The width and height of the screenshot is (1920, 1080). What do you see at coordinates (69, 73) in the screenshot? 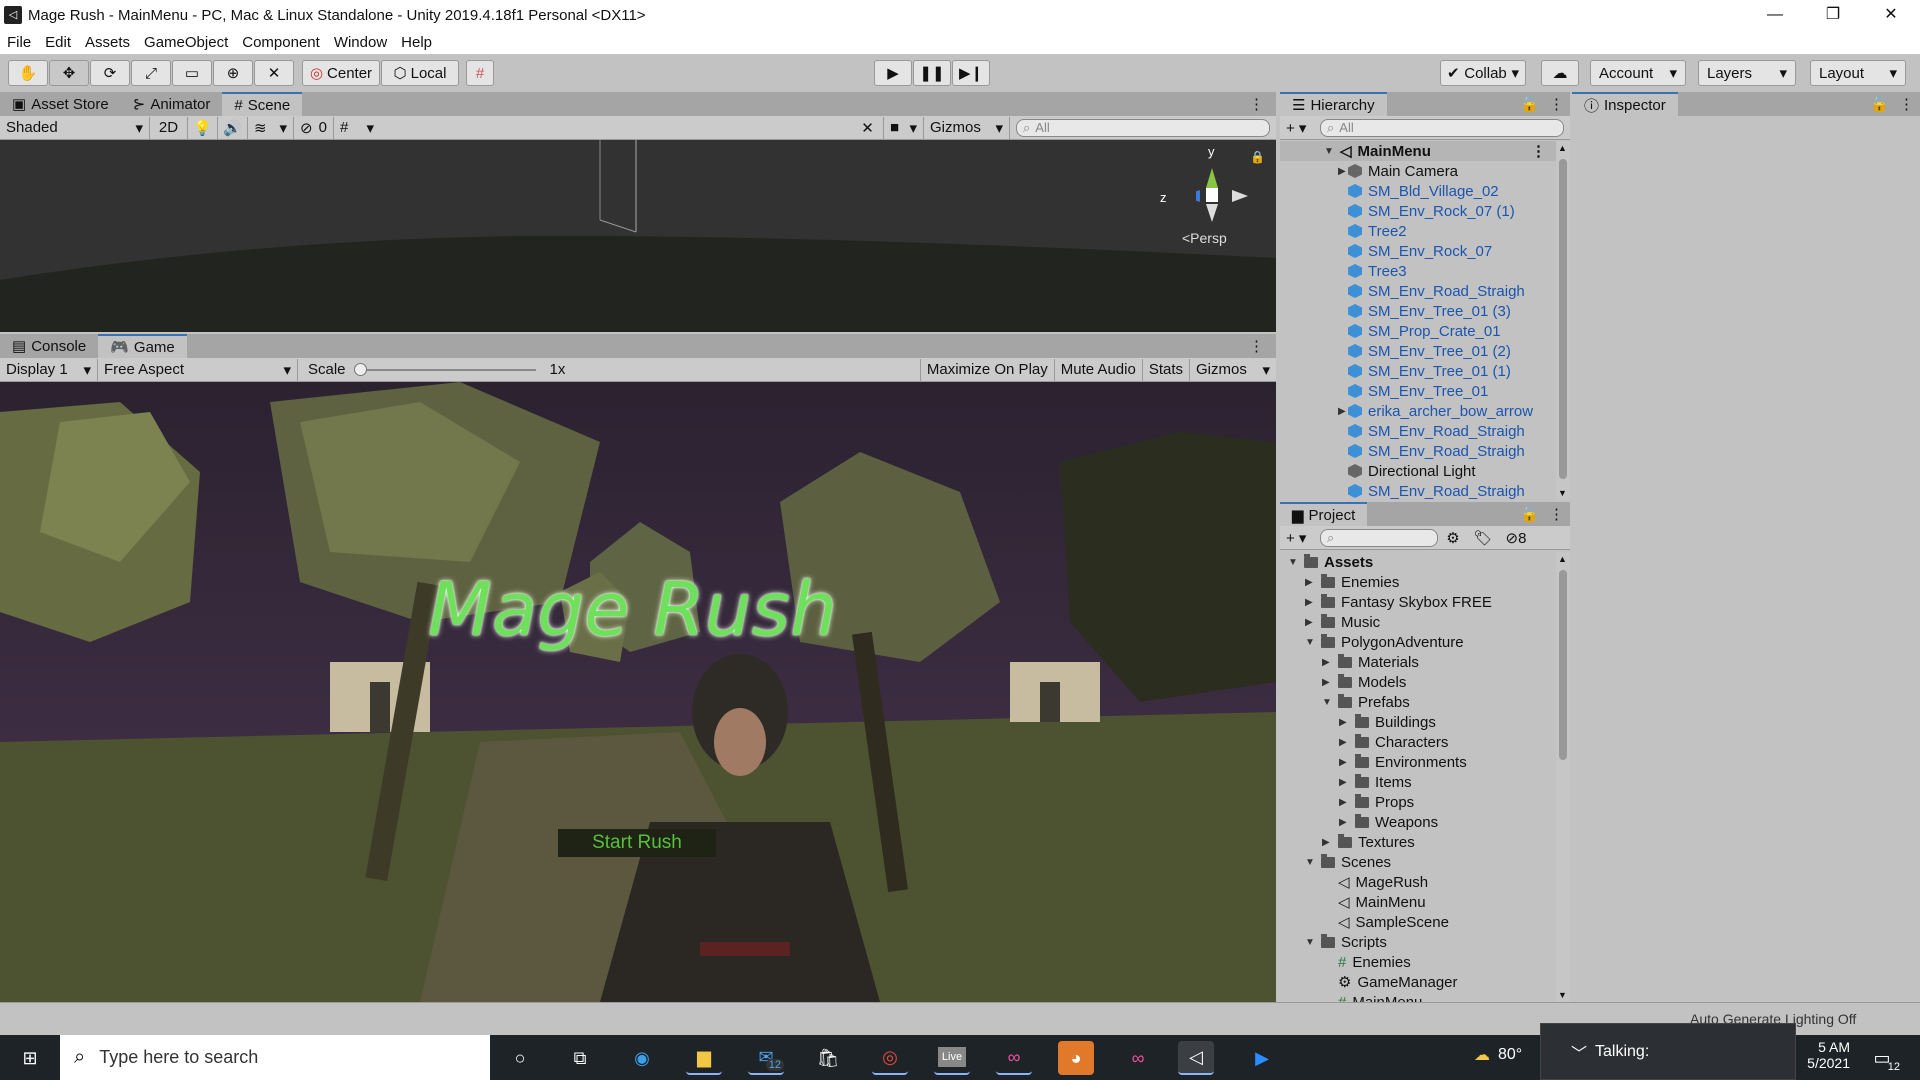
I see `move-tool-icon: ✥` at bounding box center [69, 73].